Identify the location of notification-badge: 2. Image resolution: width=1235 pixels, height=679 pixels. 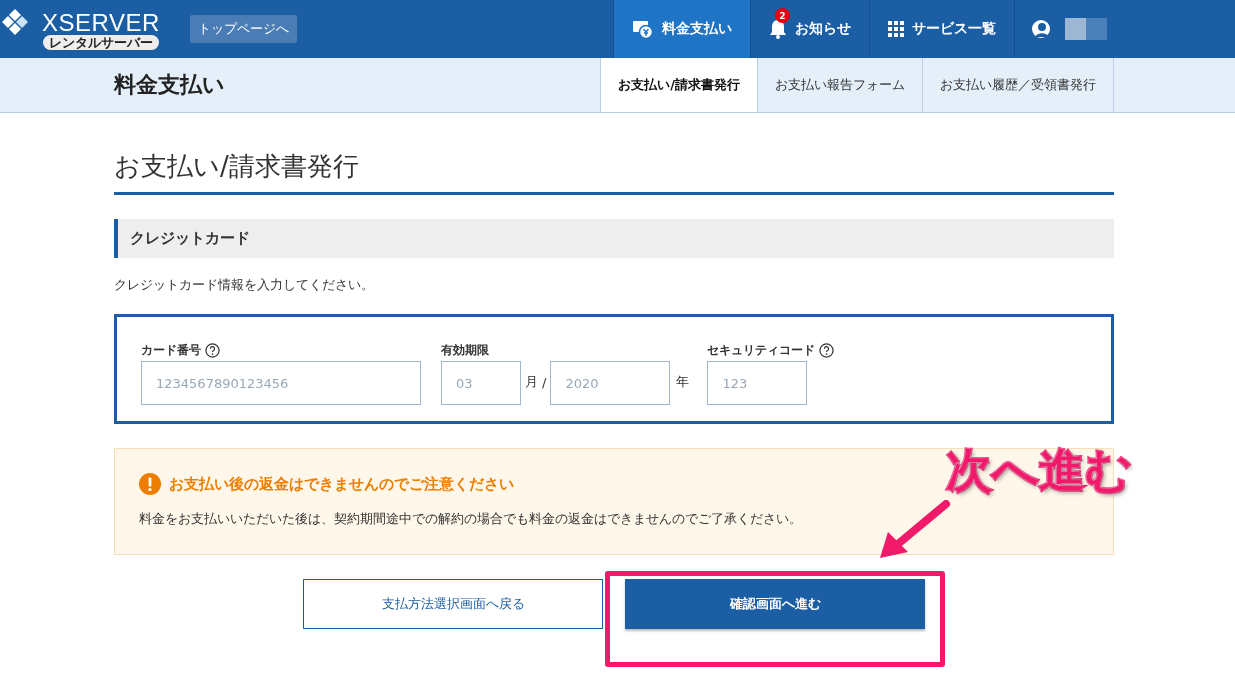
(782, 15).